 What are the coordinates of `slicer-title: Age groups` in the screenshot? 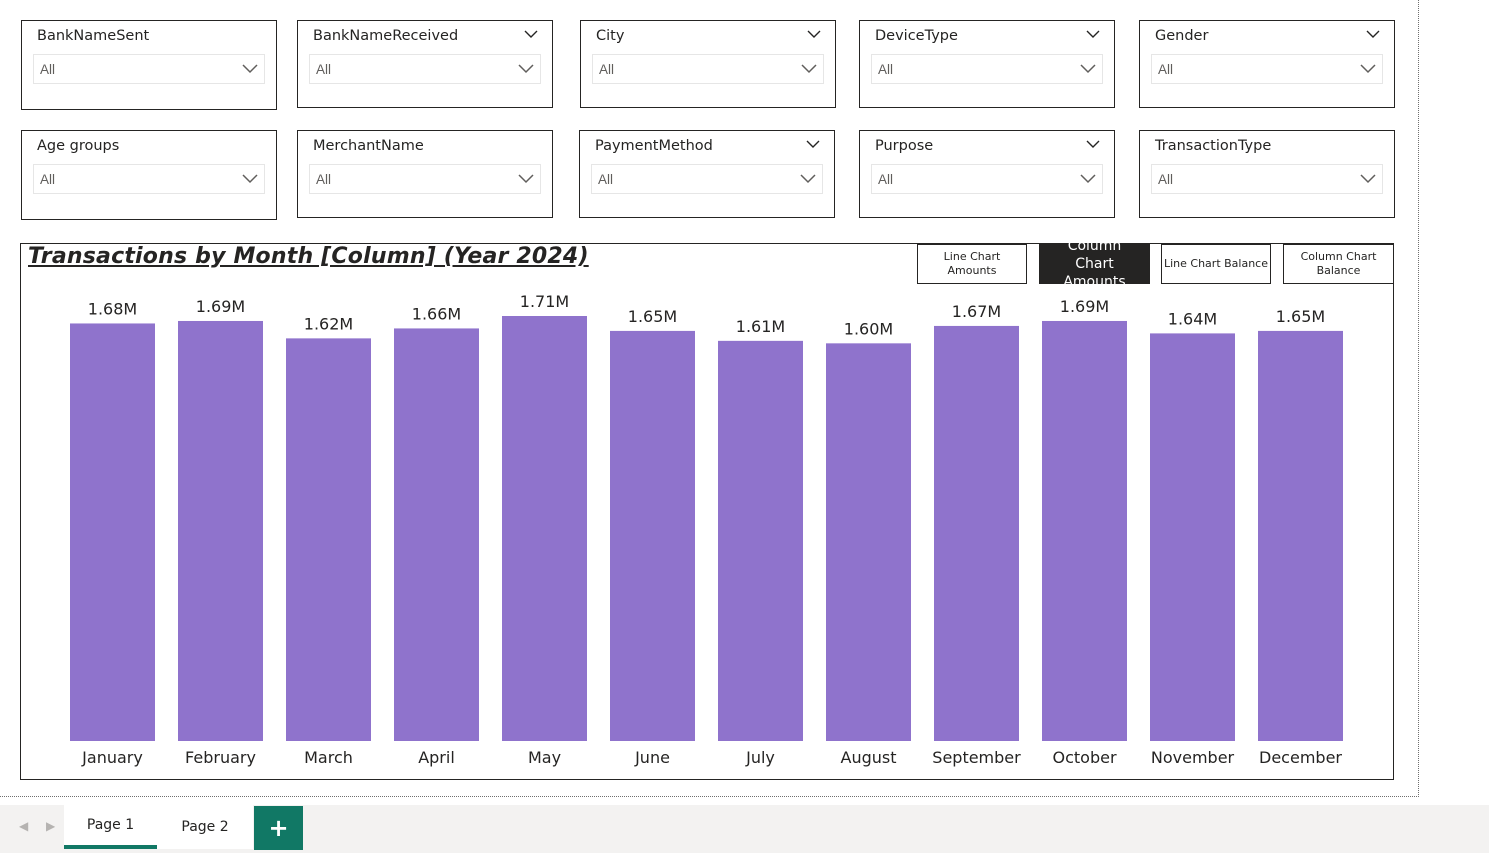 It's located at (78, 146).